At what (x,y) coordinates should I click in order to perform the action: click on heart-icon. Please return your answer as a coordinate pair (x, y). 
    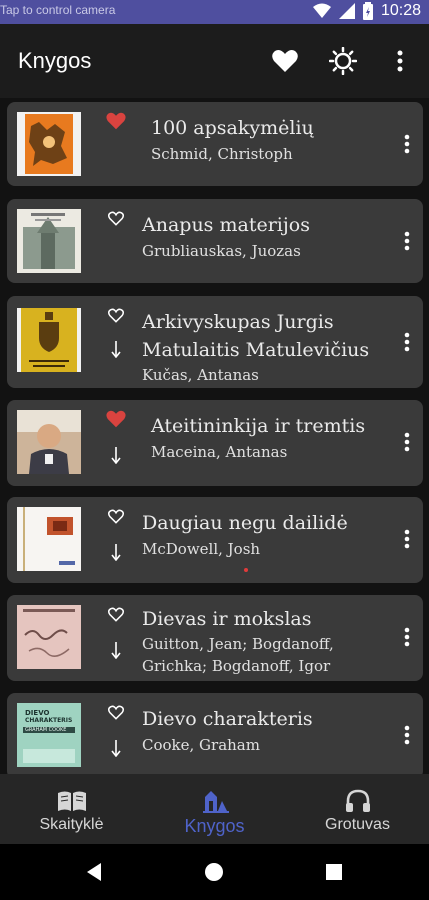
    Looking at the image, I should click on (285, 61).